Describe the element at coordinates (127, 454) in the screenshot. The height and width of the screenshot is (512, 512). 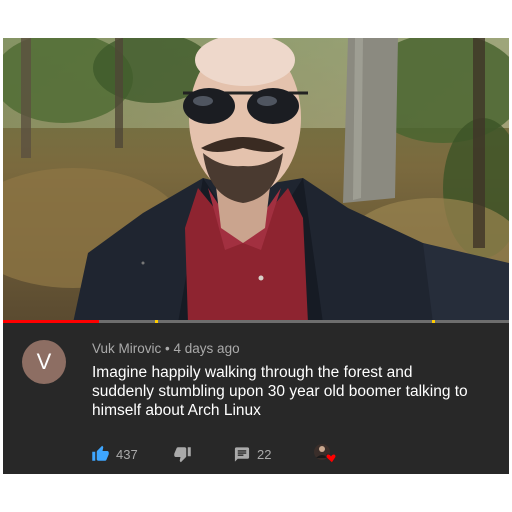
I see `like-count: 437` at that location.